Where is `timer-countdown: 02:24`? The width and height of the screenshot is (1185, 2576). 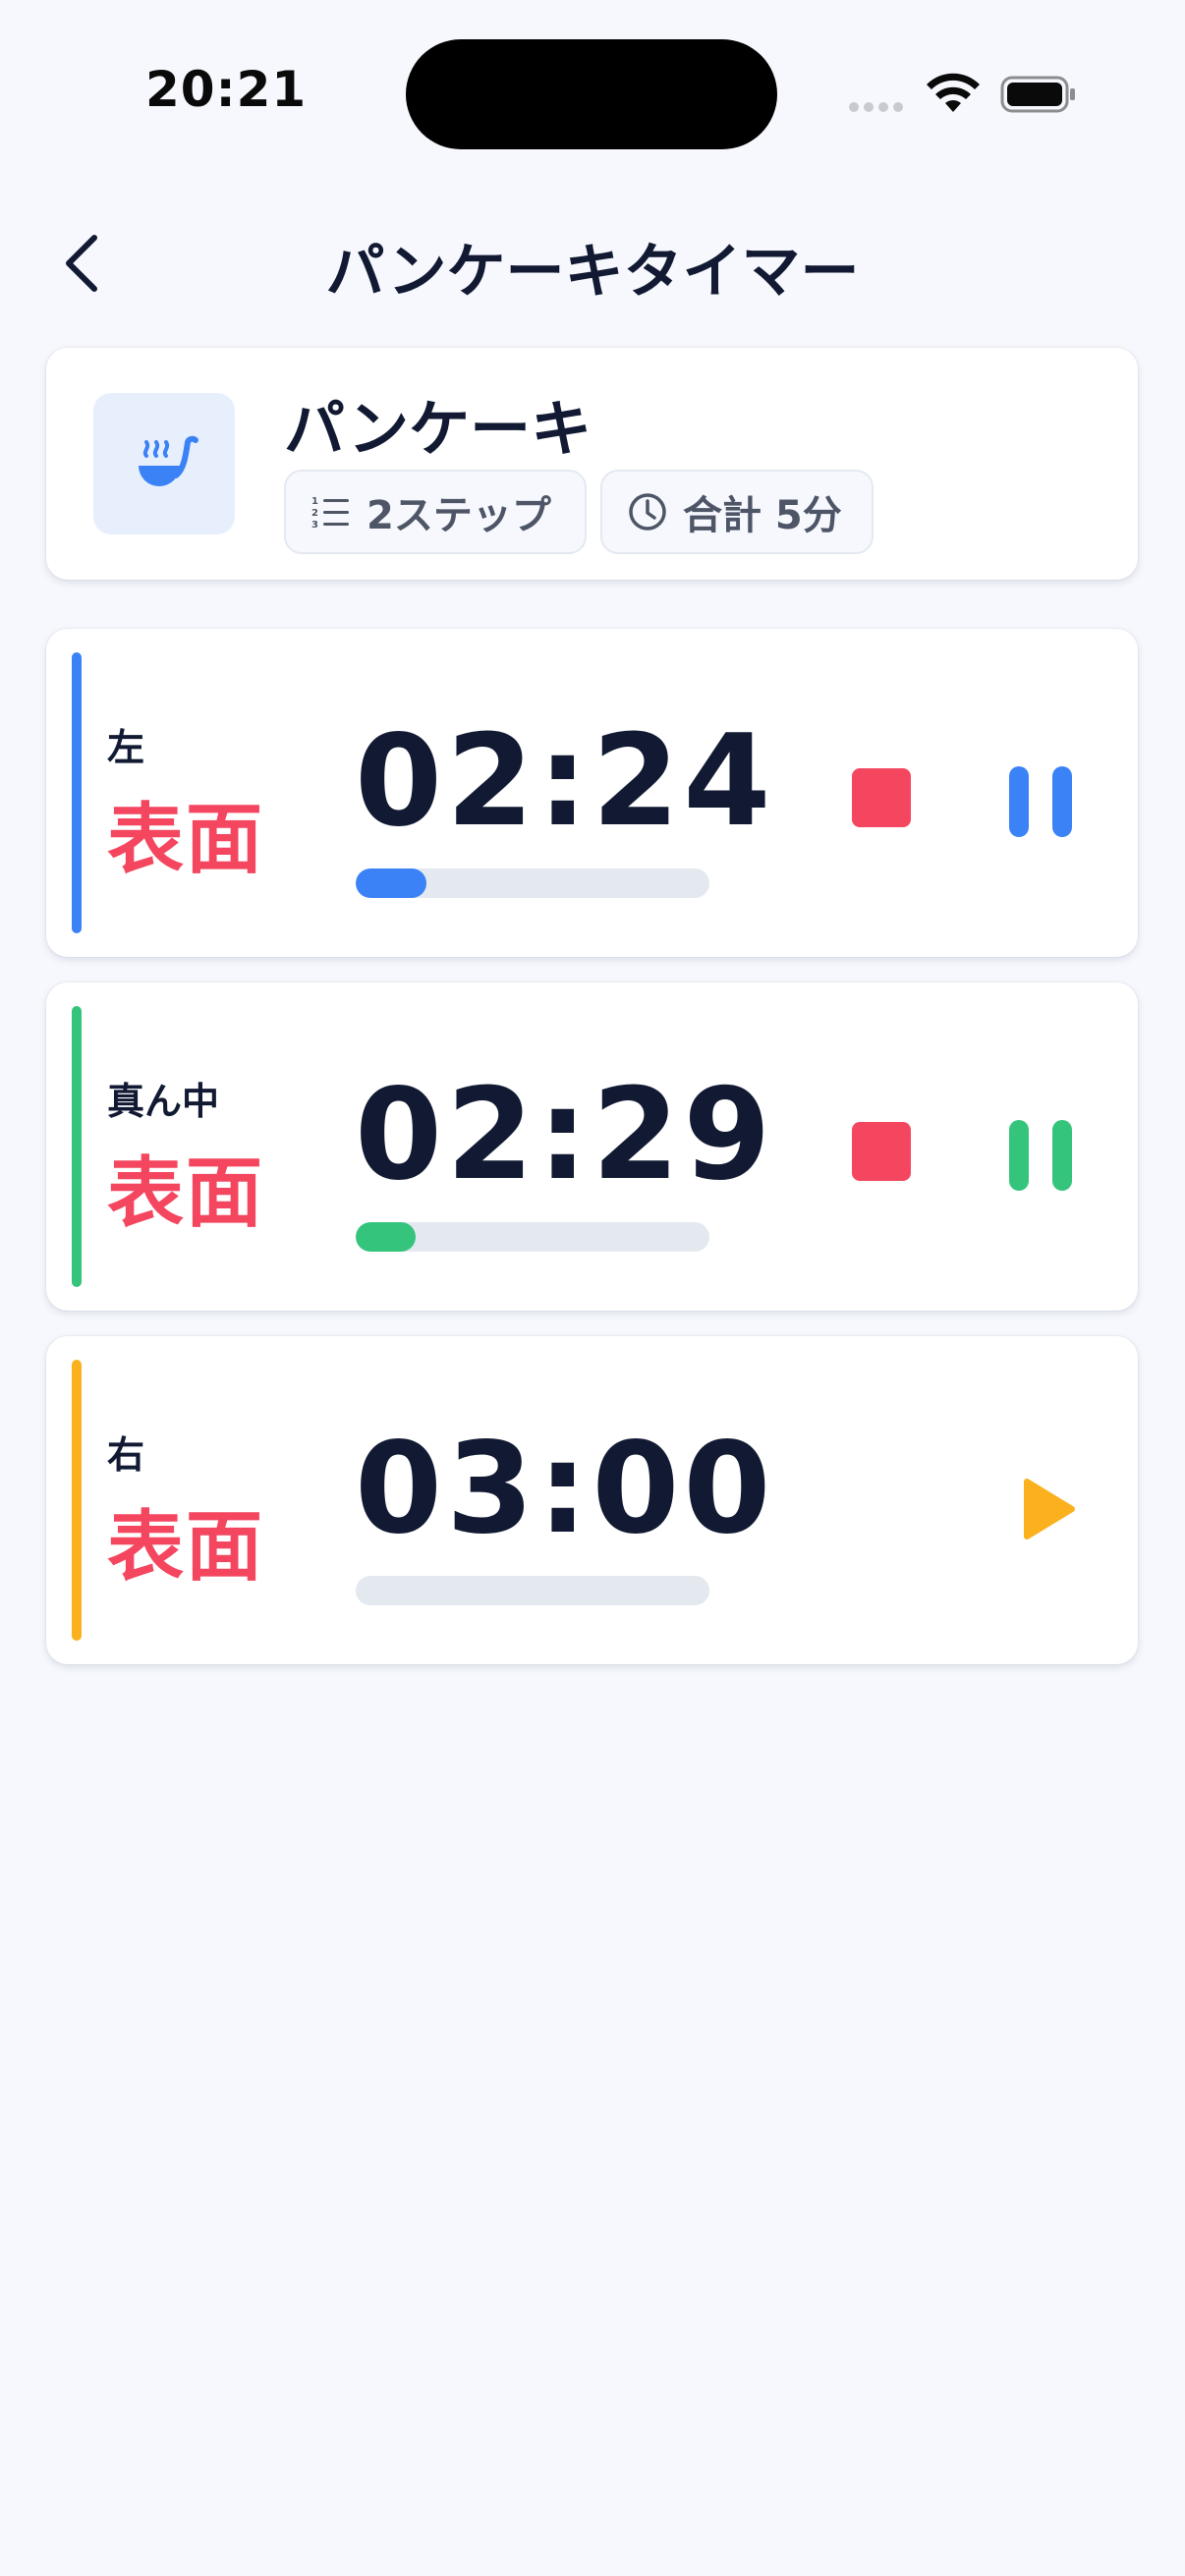 timer-countdown: 02:24 is located at coordinates (565, 781).